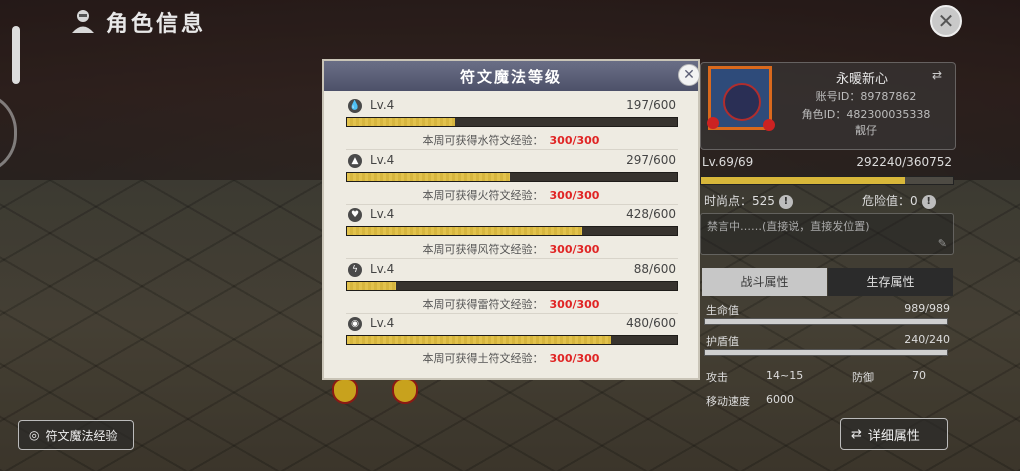  Describe the element at coordinates (156, 24) in the screenshot. I see `page-title: 角色信息` at that location.